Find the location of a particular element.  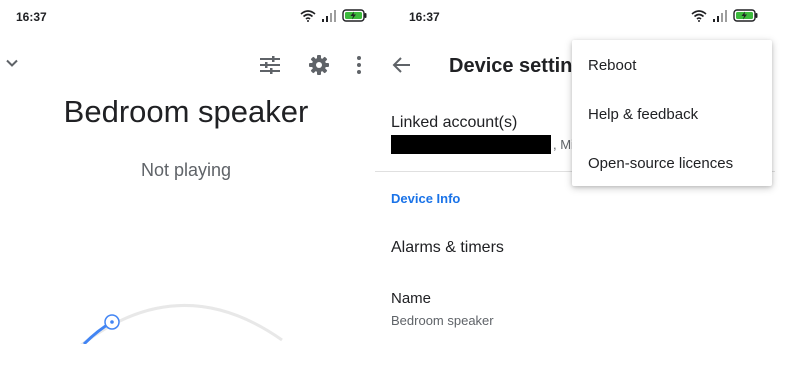

more-vert-icon is located at coordinates (359, 65).